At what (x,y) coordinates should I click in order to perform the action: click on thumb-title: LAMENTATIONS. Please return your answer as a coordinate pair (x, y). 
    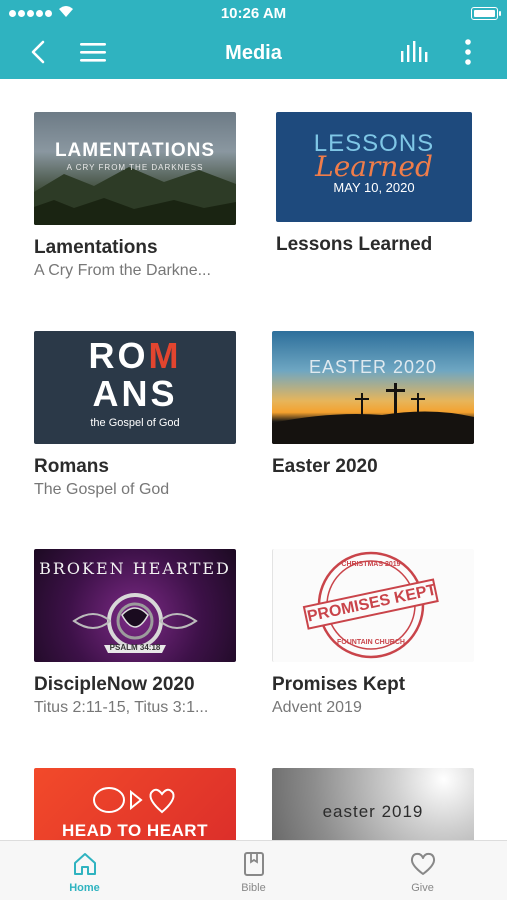
    Looking at the image, I should click on (135, 150).